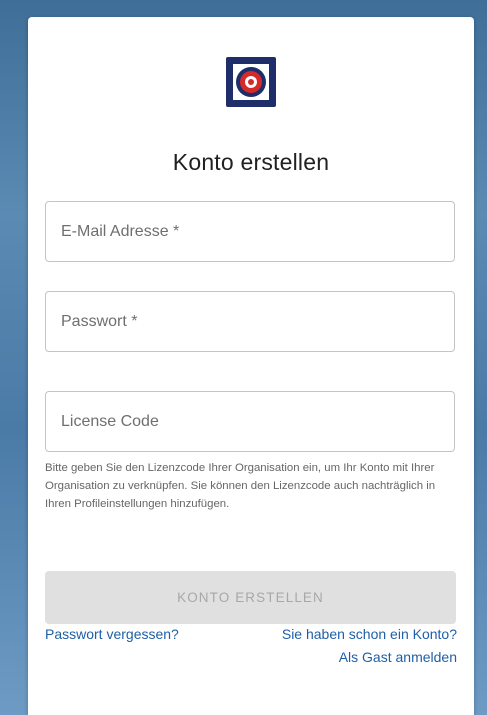 Image resolution: width=487 pixels, height=715 pixels. What do you see at coordinates (112, 634) in the screenshot?
I see `forgot-password-link: Passwort vergessen?` at bounding box center [112, 634].